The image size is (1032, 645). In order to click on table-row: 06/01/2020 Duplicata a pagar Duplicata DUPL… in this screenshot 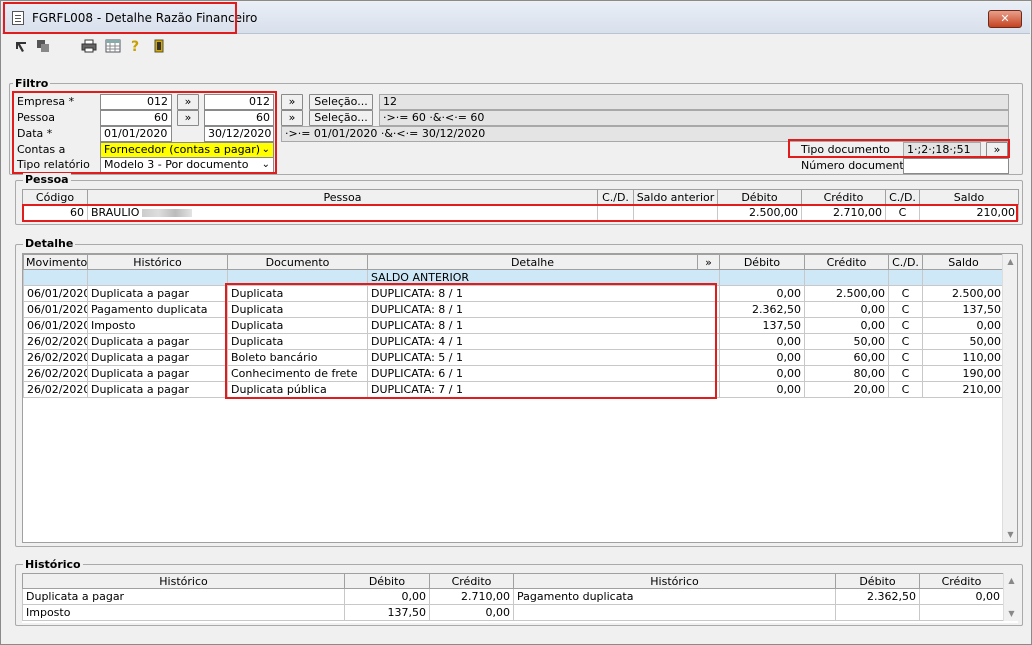, I will do `click(514, 293)`.